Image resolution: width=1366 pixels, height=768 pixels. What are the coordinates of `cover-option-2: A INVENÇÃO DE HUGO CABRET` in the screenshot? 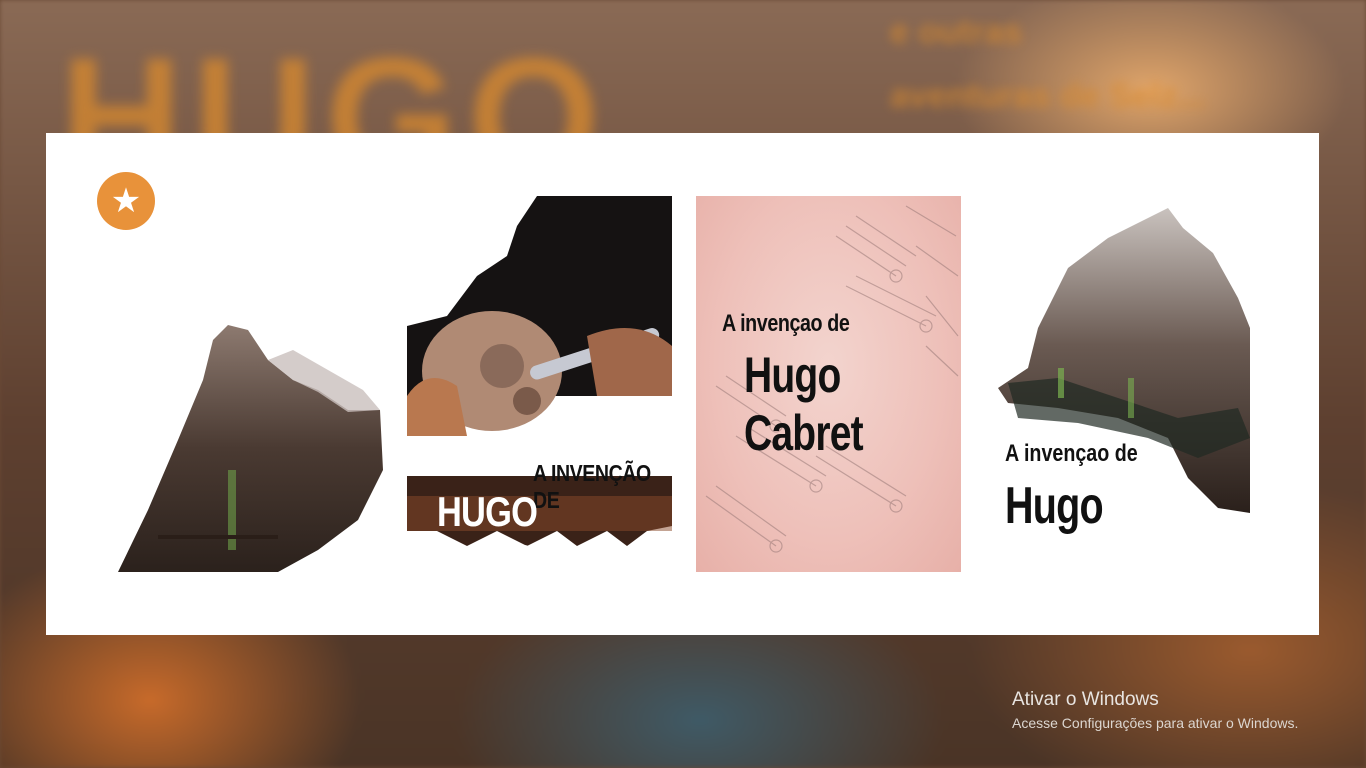 It's located at (539, 371).